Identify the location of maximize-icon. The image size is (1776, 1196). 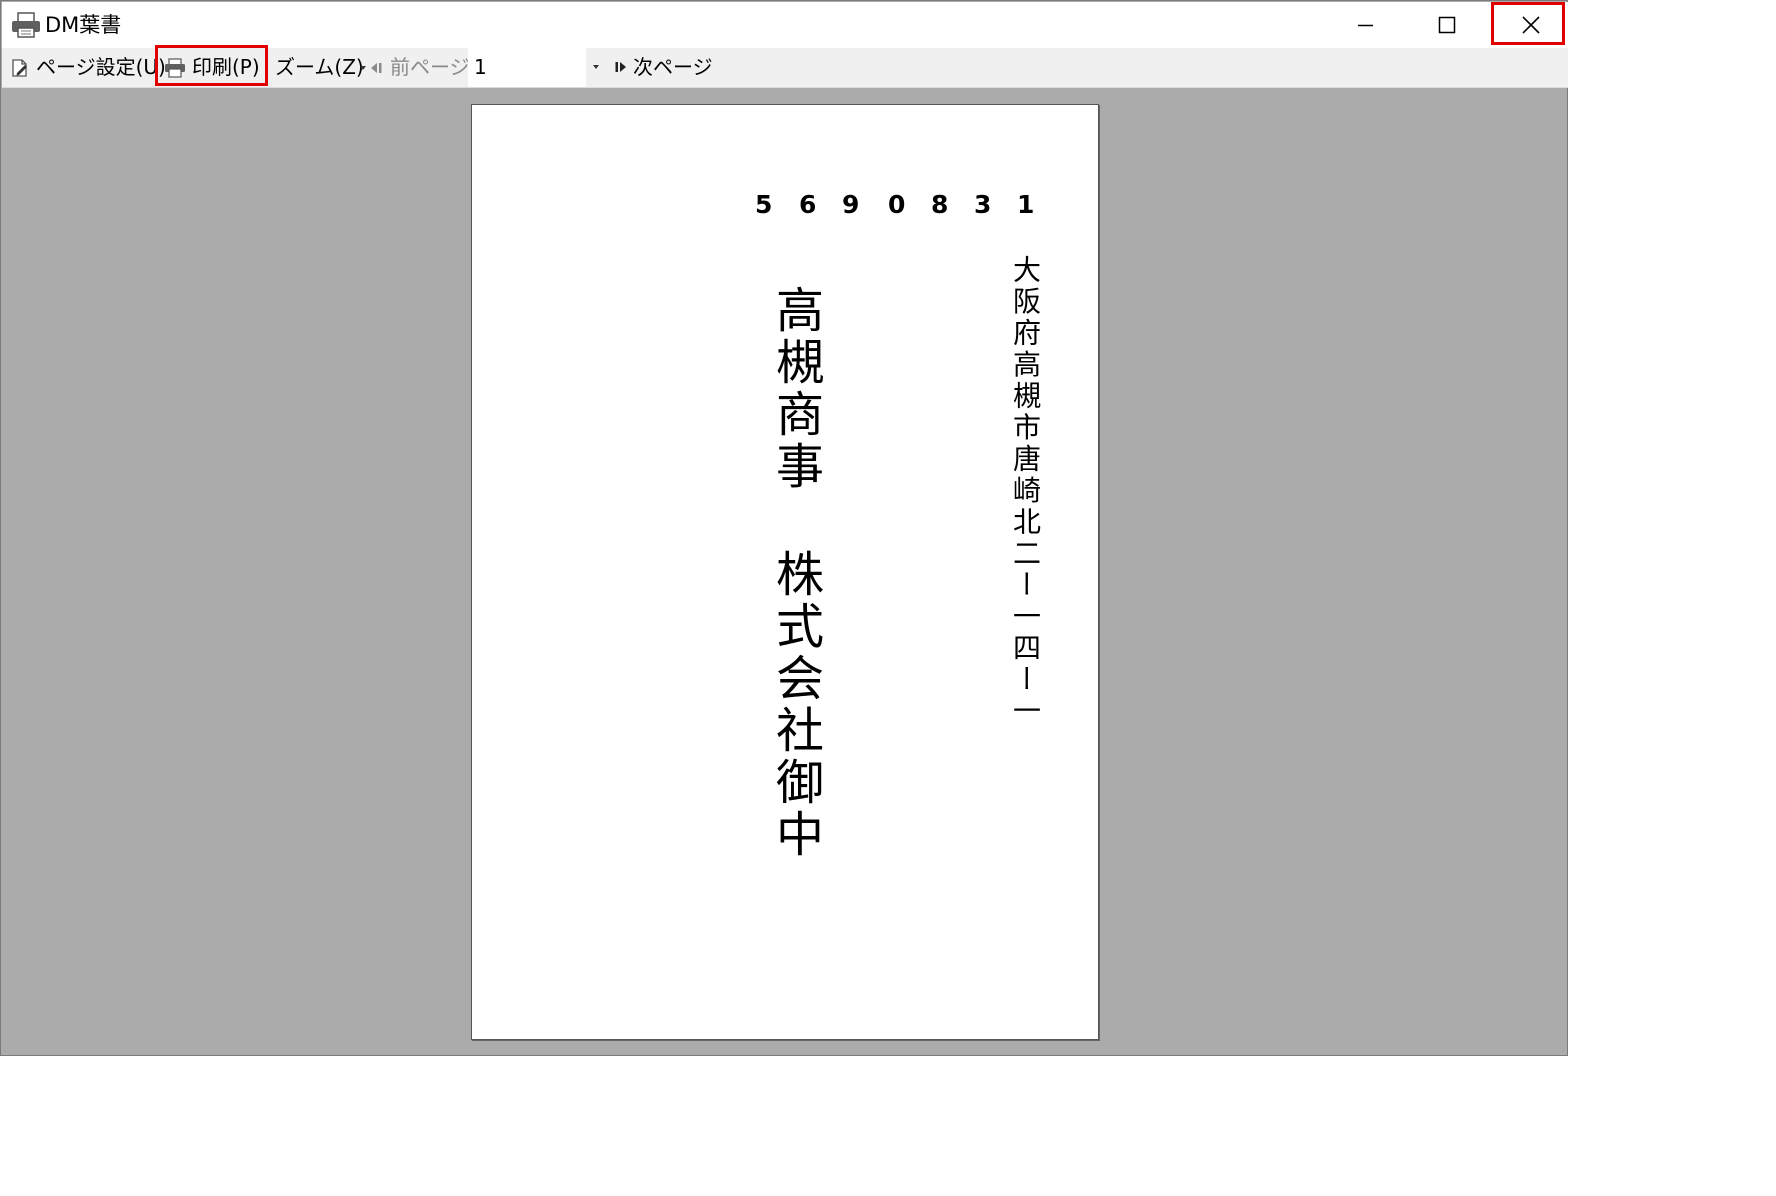
(1447, 25).